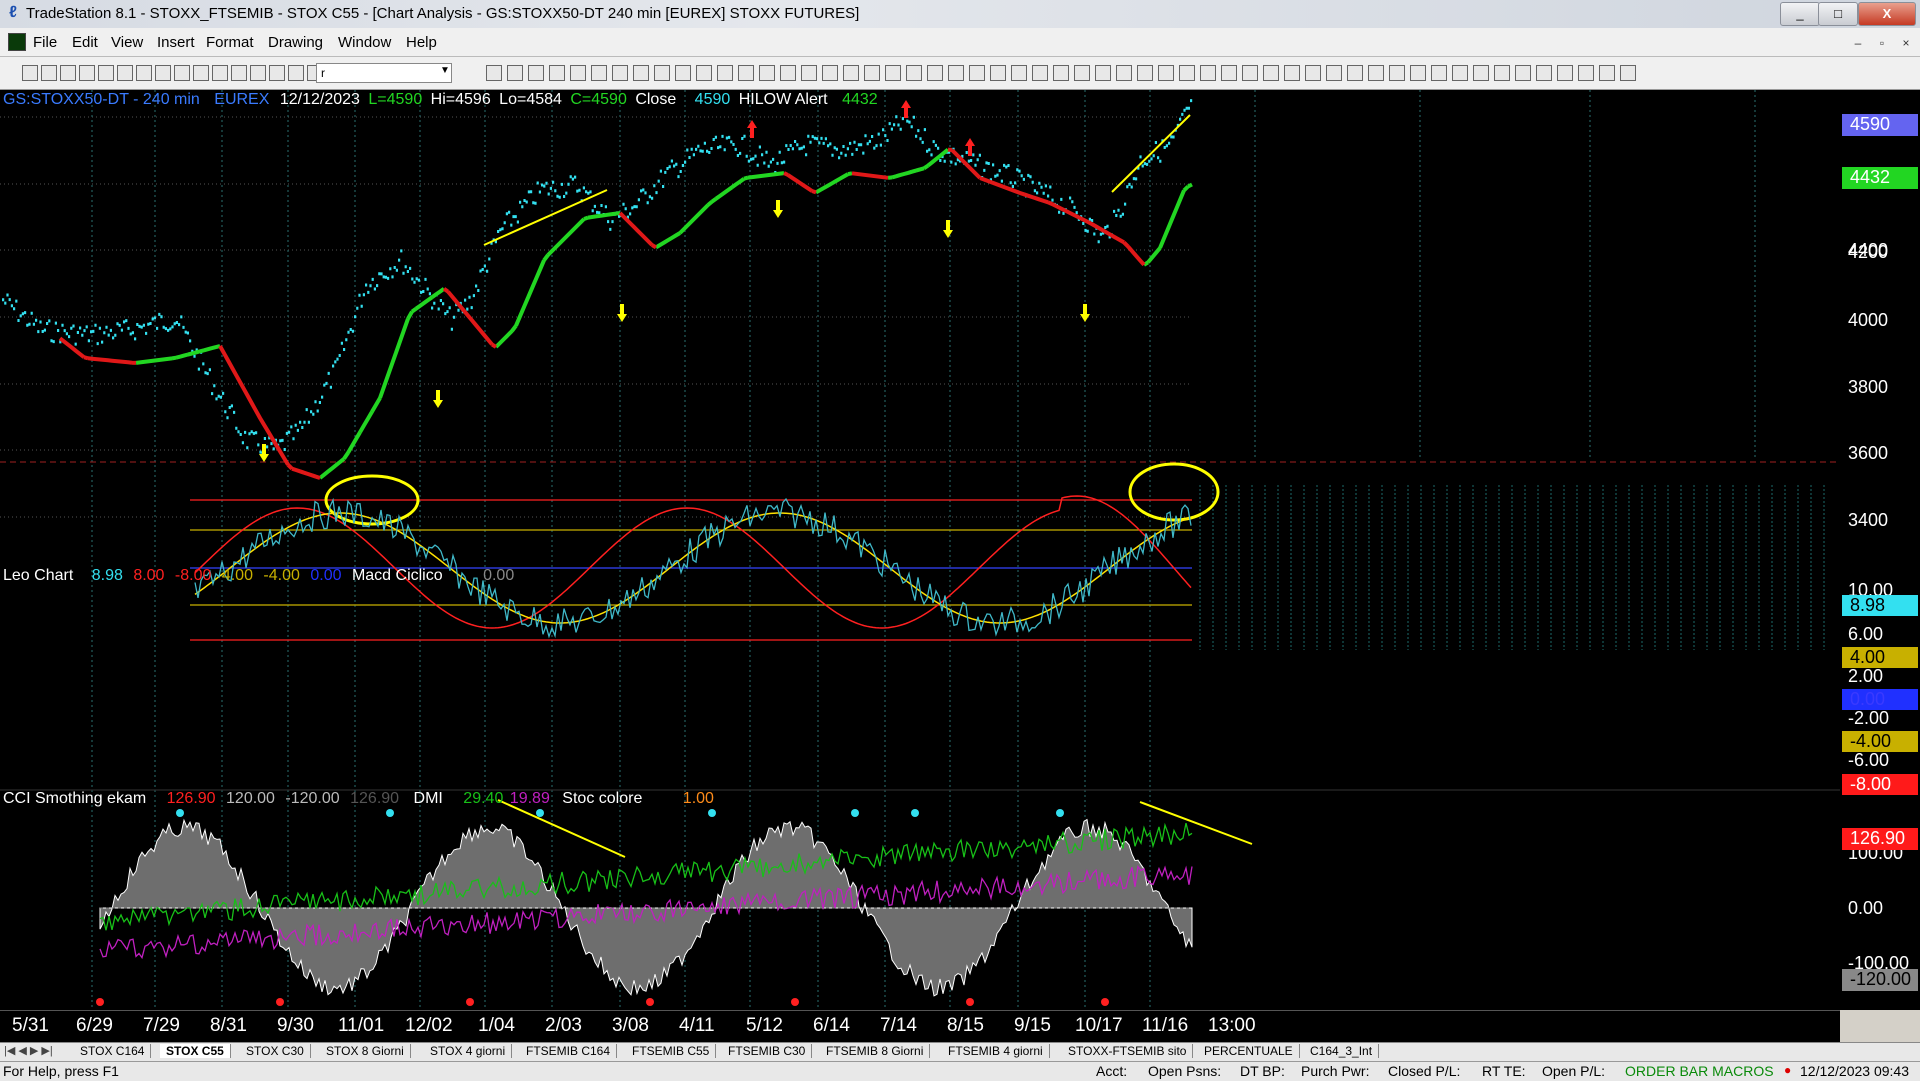 Image resolution: width=1920 pixels, height=1081 pixels. Describe the element at coordinates (1342, 1051) in the screenshot. I see `tab-c164-3-int: C164_3_Int` at that location.